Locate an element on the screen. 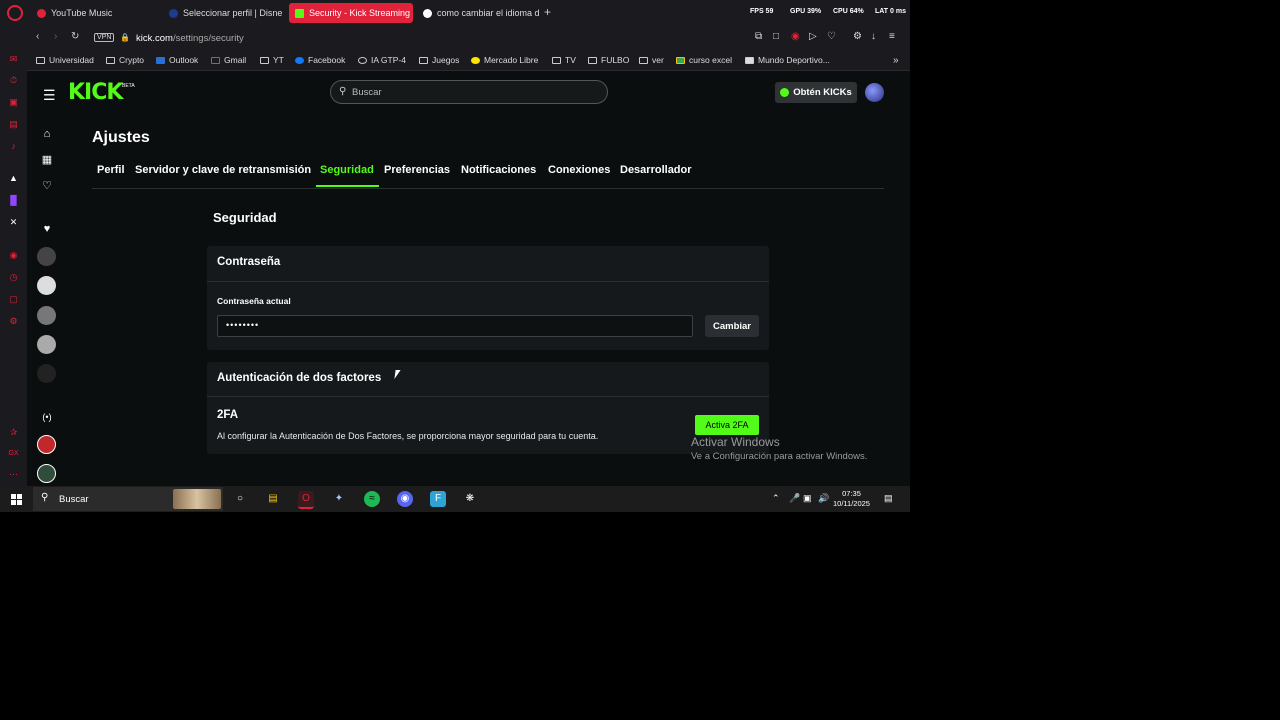 The width and height of the screenshot is (1280, 720). instagram-icon: ◉ is located at coordinates (13, 255).